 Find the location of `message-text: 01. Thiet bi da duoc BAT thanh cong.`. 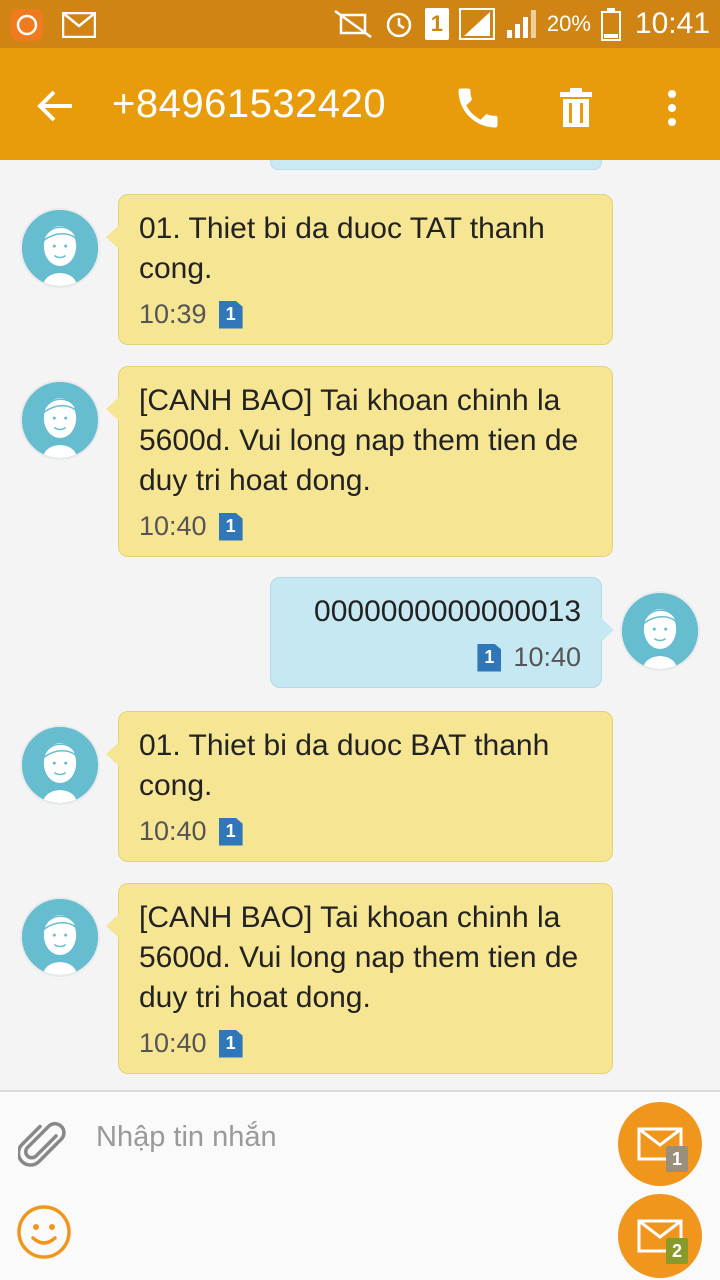

message-text: 01. Thiet bi da duoc BAT thanh cong. is located at coordinates (344, 765).